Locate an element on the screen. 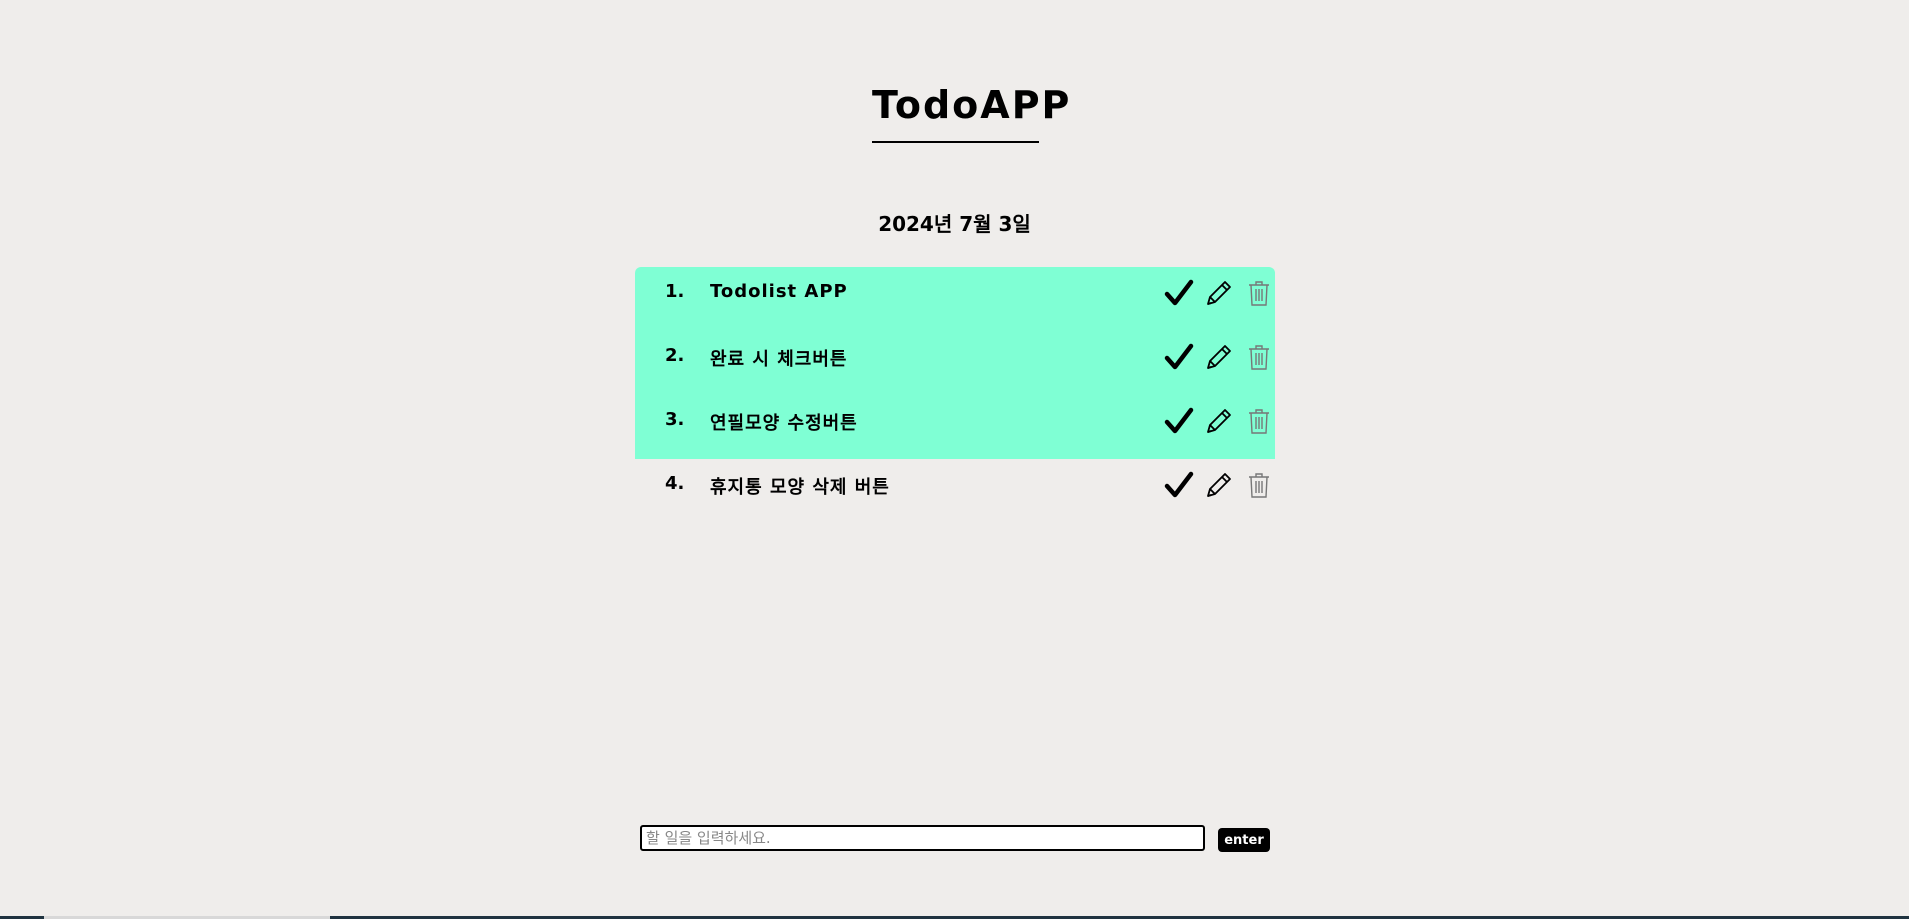 This screenshot has width=1909, height=919. input-area: enter is located at coordinates (955, 839).